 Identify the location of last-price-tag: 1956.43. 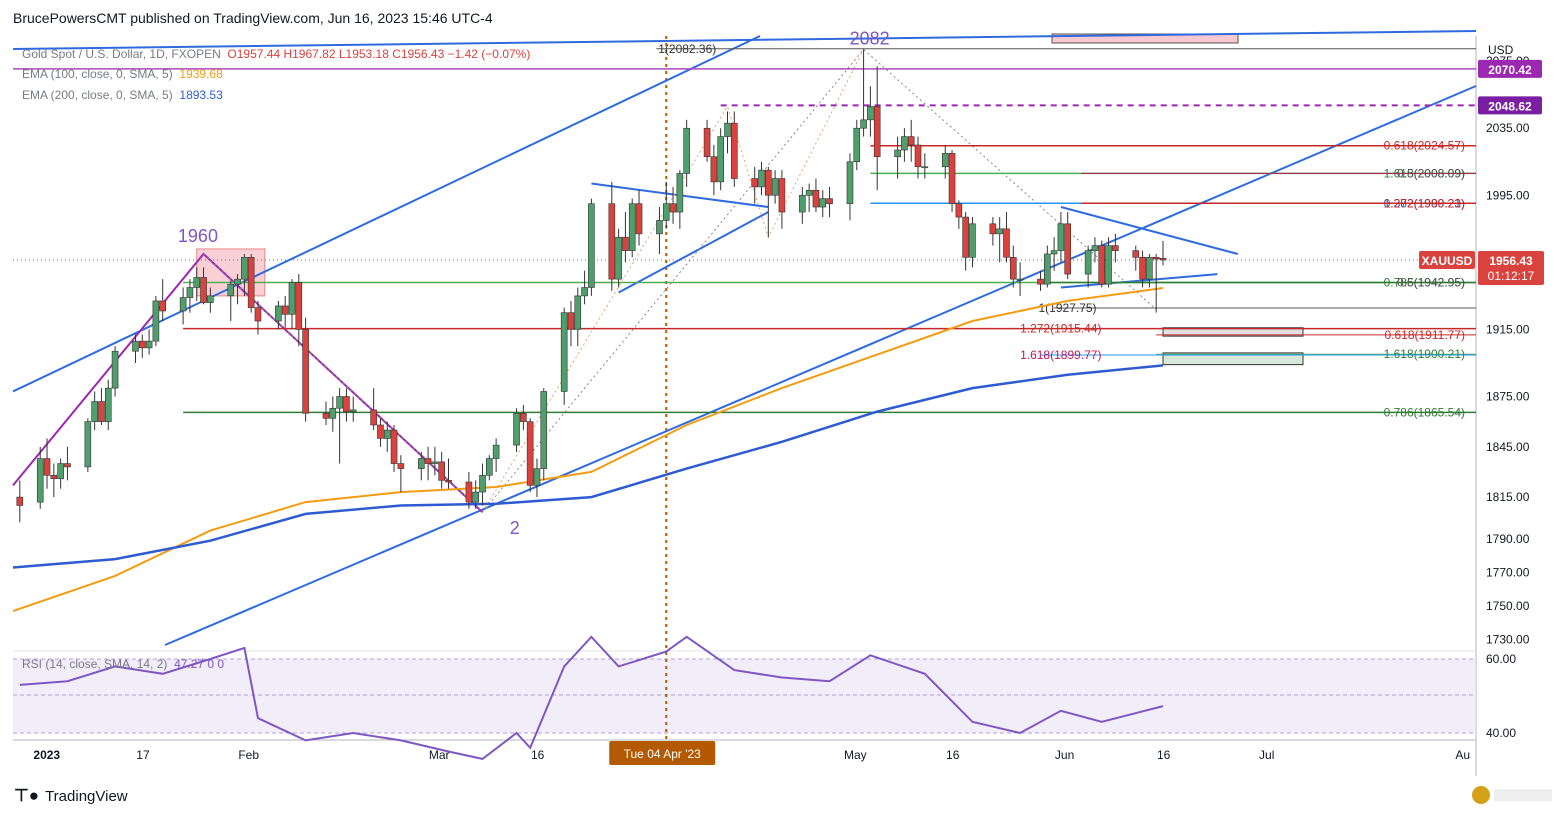
(1511, 261).